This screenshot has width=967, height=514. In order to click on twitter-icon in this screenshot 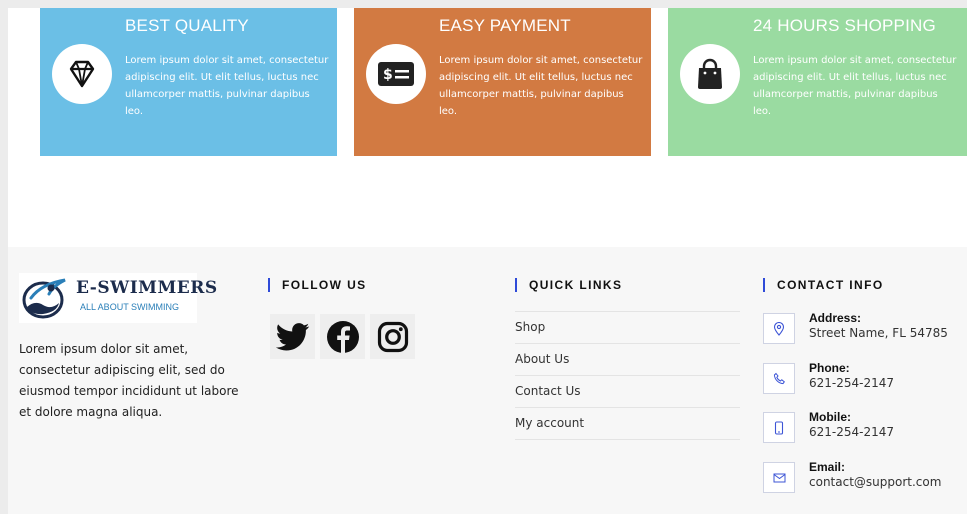, I will do `click(292, 336)`.